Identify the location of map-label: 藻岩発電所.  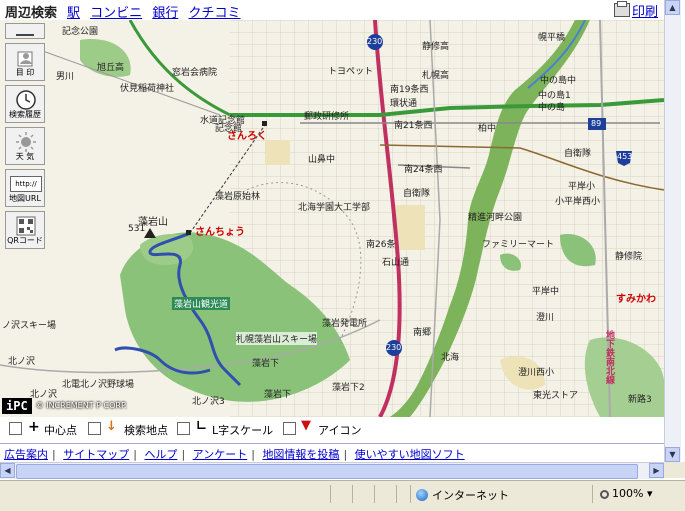
(345, 324).